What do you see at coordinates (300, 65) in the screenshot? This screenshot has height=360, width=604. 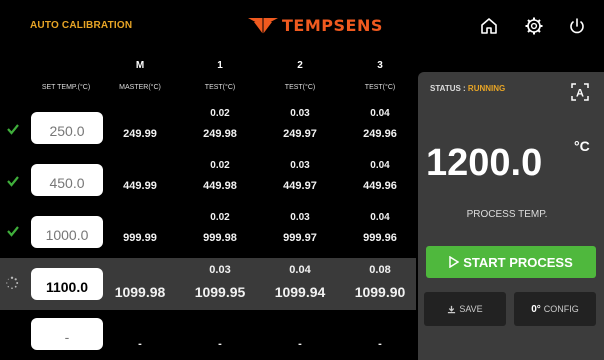 I see `column-id-test-2: 2` at bounding box center [300, 65].